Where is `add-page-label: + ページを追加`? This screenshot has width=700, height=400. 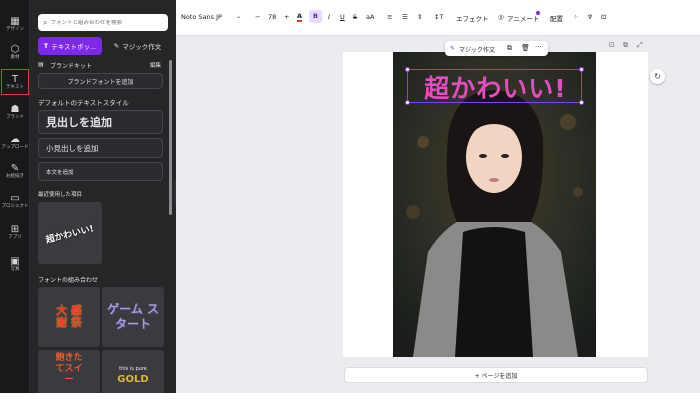 add-page-label: + ページを追加 is located at coordinates (496, 376).